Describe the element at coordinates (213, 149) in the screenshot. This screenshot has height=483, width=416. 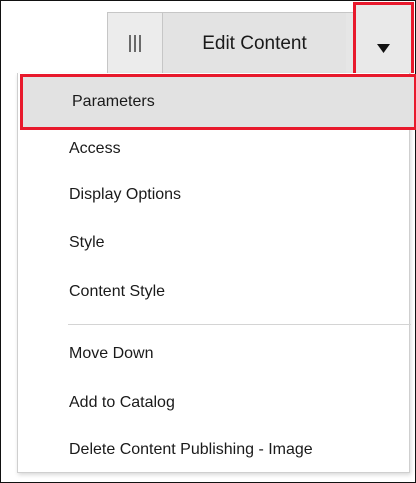
I see `menu-item-access: Access` at that location.